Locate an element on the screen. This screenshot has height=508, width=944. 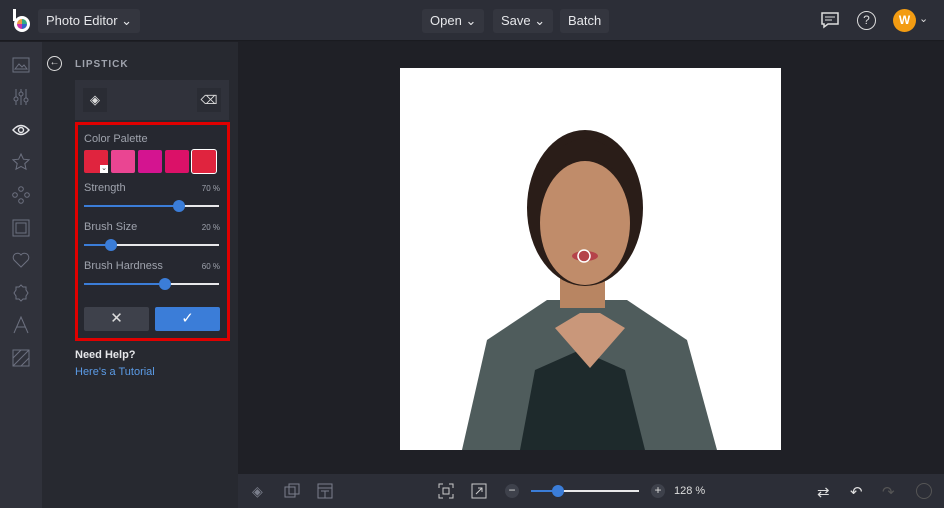
zoom-slider is located at coordinates (585, 491).